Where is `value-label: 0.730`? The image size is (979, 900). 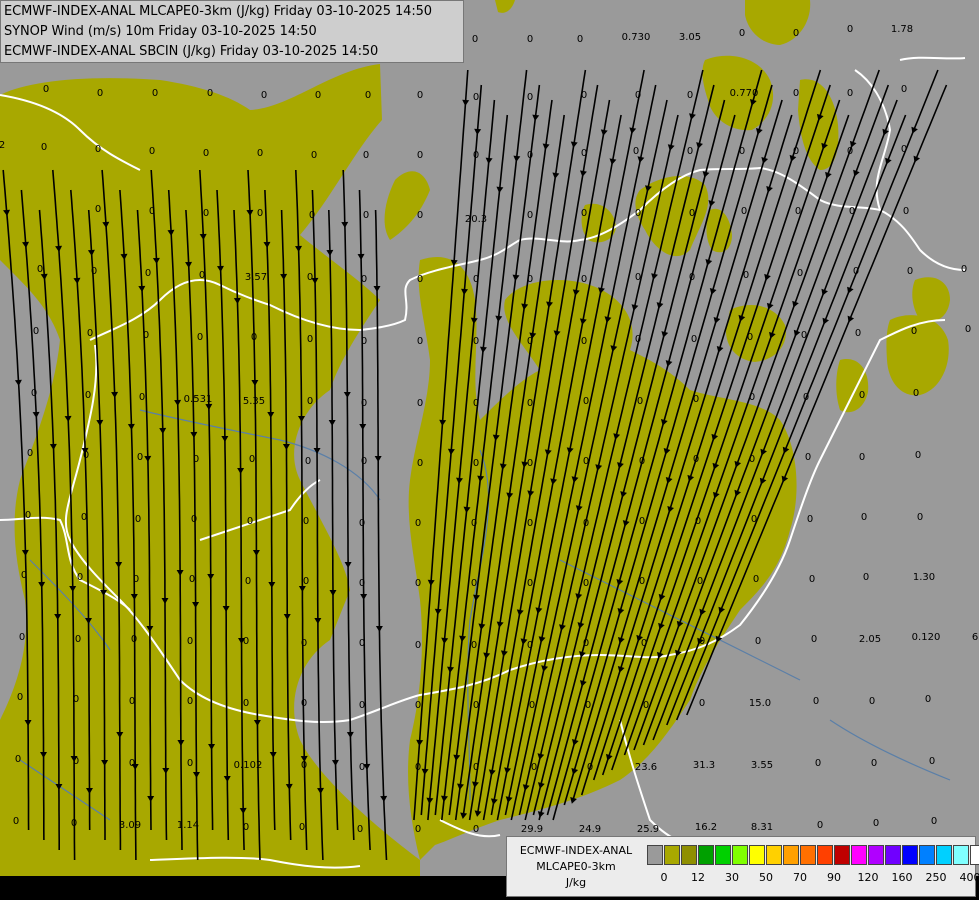
value-label: 0.730 is located at coordinates (636, 37).